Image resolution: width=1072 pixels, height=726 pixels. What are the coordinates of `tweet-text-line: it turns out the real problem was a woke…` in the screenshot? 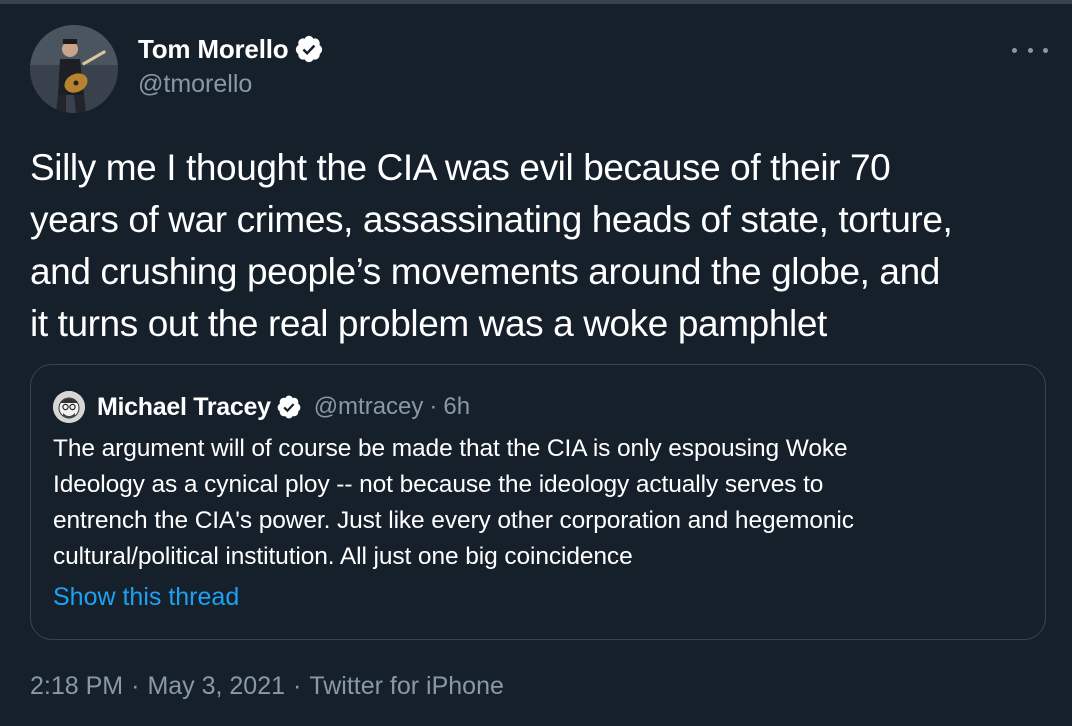 It's located at (428, 323).